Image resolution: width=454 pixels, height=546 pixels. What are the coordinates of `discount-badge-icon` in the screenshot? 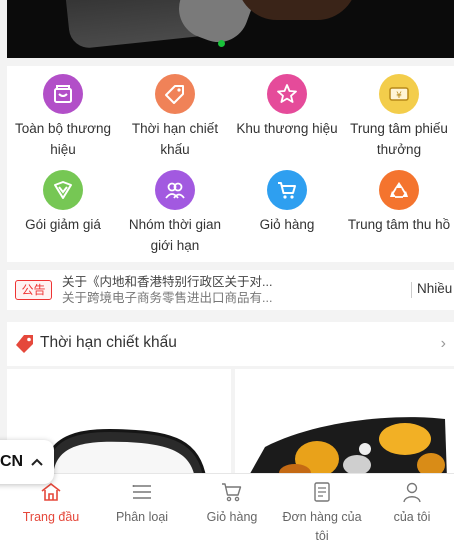 It's located at (63, 190).